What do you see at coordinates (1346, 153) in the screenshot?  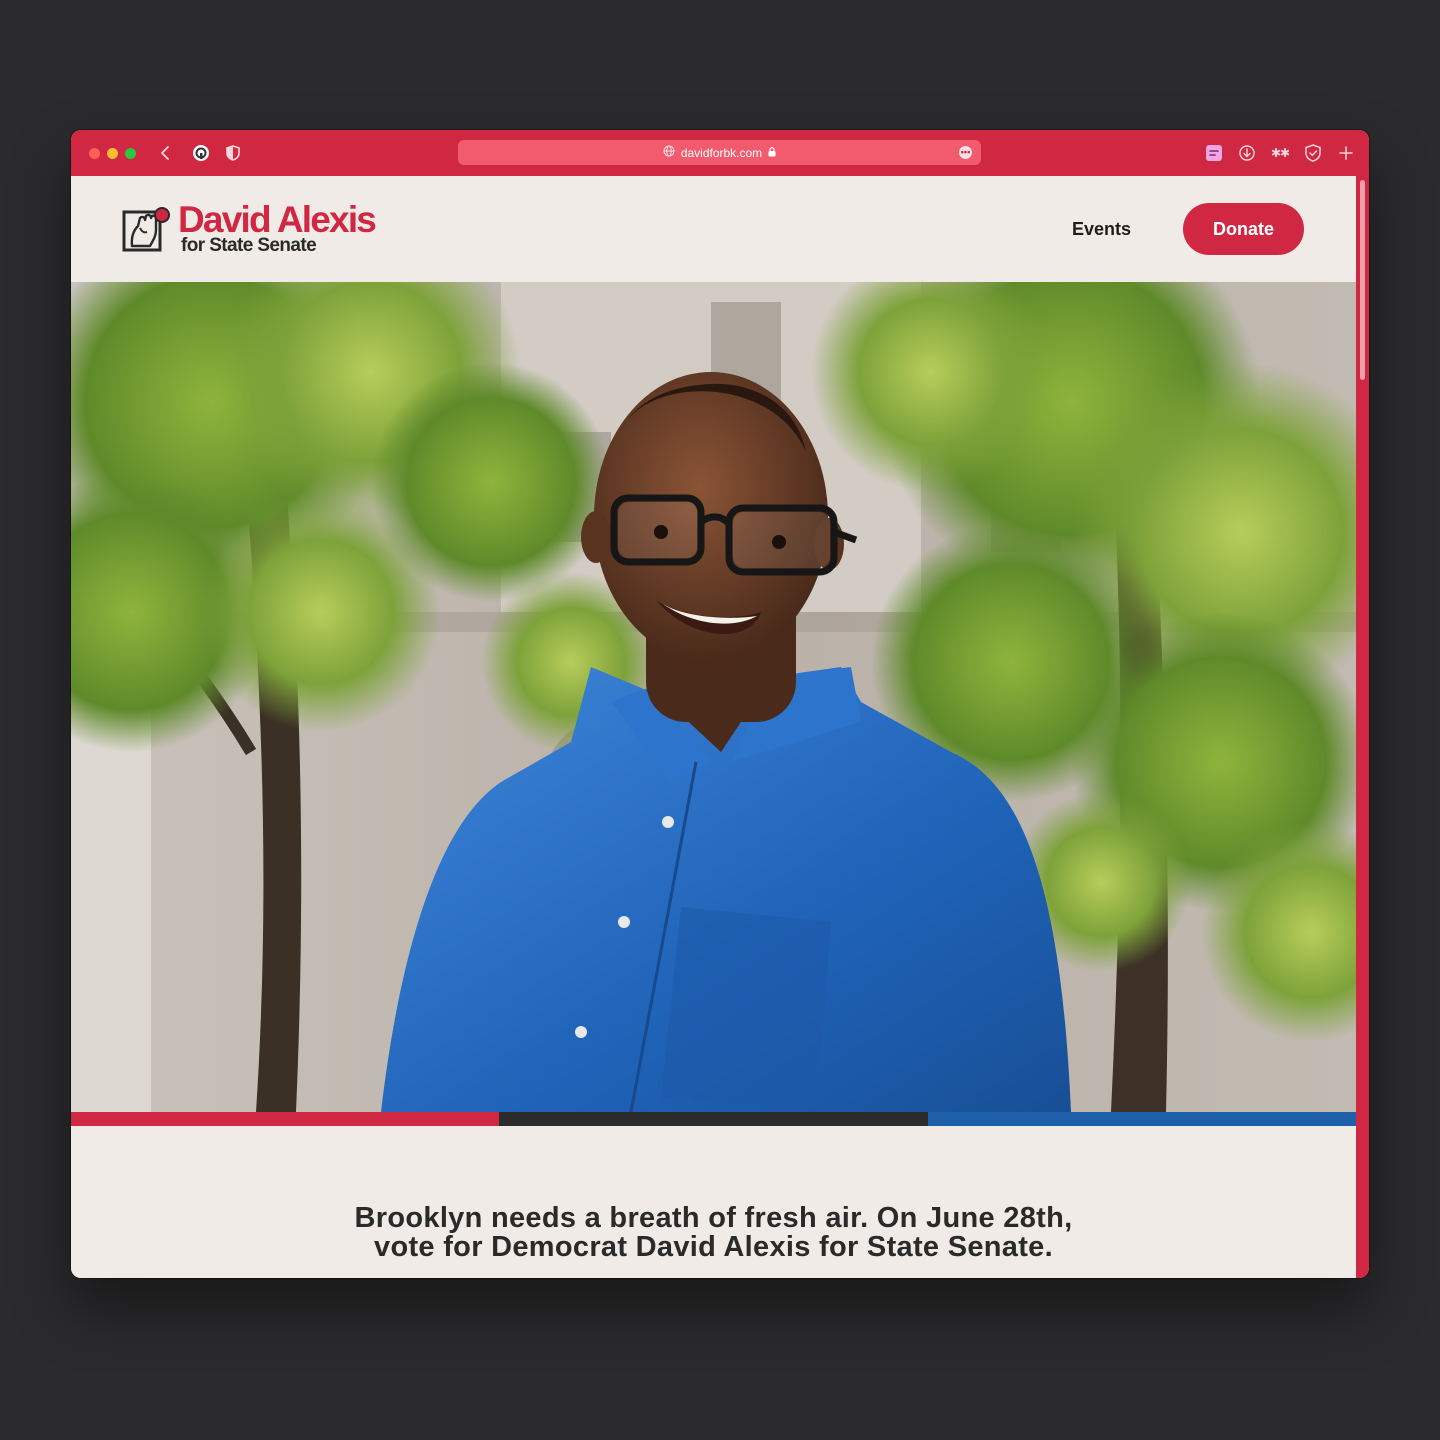 I see `new-tab-plus-icon` at bounding box center [1346, 153].